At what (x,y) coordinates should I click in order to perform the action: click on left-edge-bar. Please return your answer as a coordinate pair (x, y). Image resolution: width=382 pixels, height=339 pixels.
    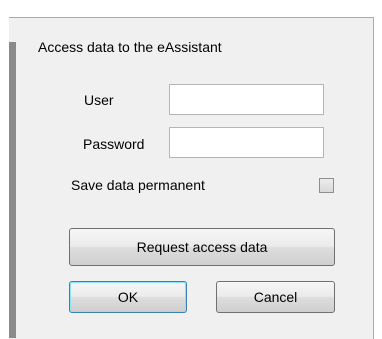
    Looking at the image, I should click on (12, 190).